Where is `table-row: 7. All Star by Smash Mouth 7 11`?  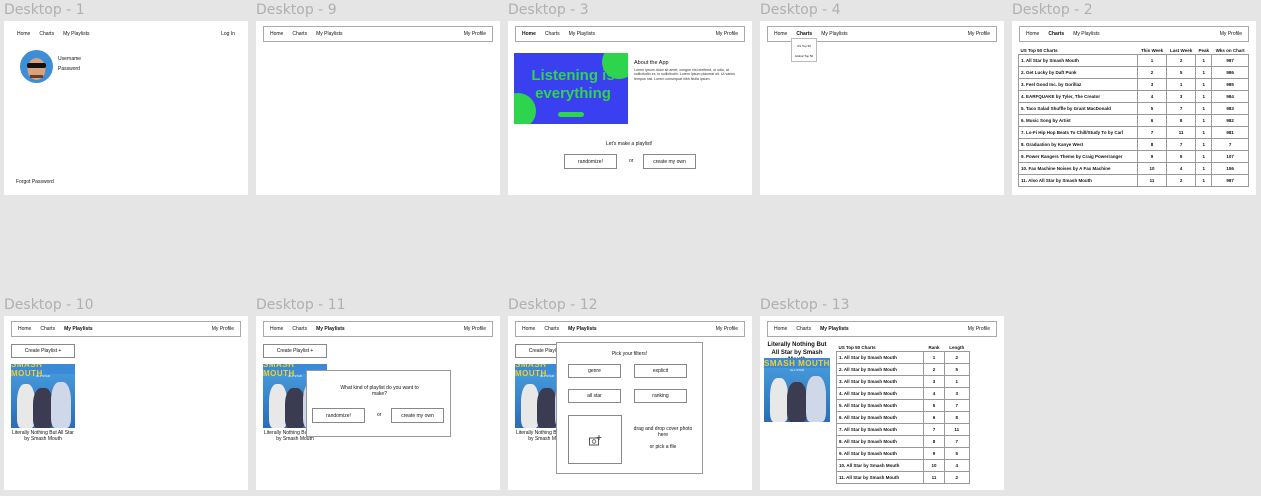 table-row: 7. All Star by Smash Mouth 7 11 is located at coordinates (903, 429).